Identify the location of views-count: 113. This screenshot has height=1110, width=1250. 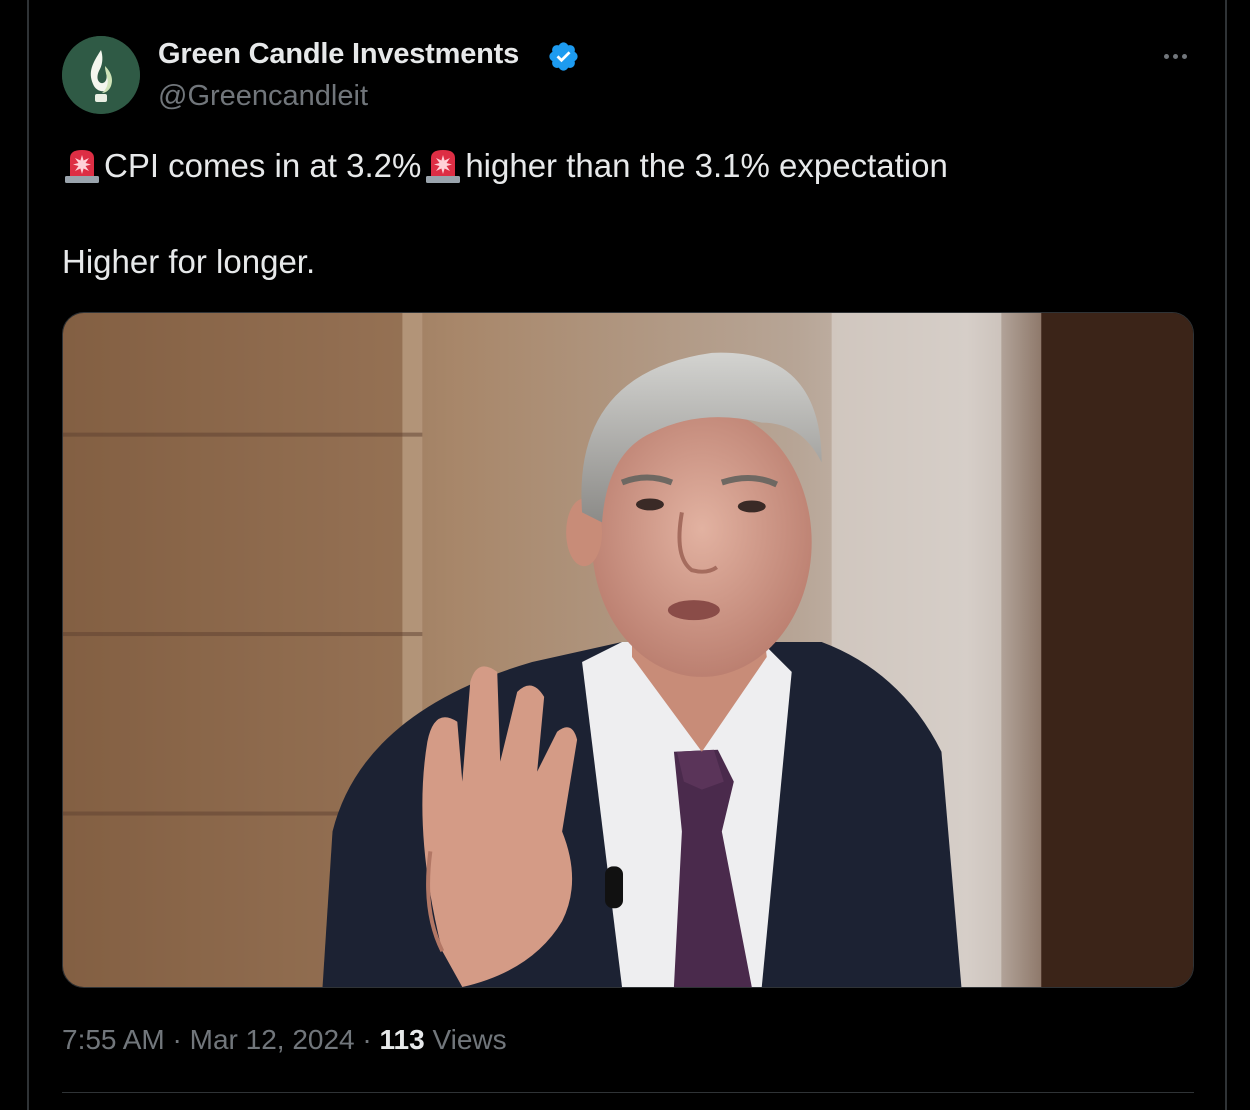
(402, 1039).